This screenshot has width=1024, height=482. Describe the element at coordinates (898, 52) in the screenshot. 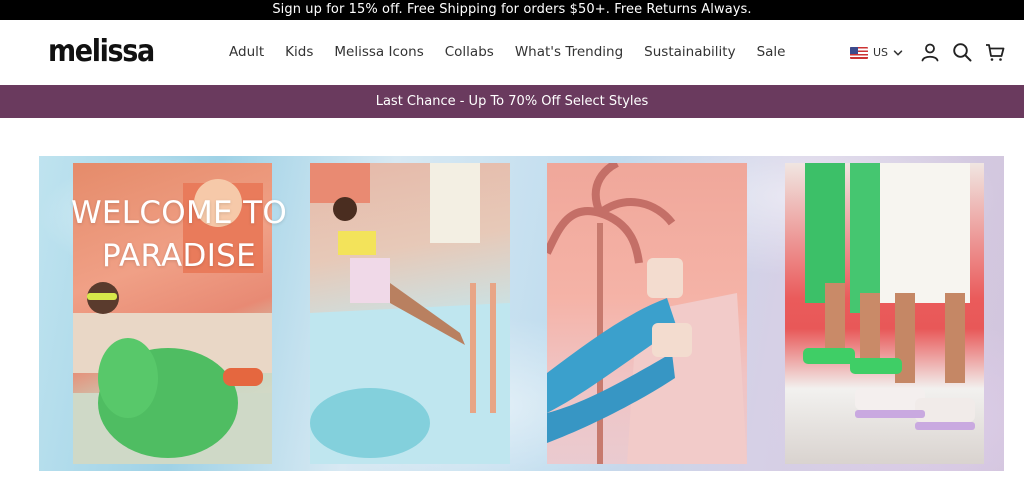

I see `chevron-down-icon` at that location.